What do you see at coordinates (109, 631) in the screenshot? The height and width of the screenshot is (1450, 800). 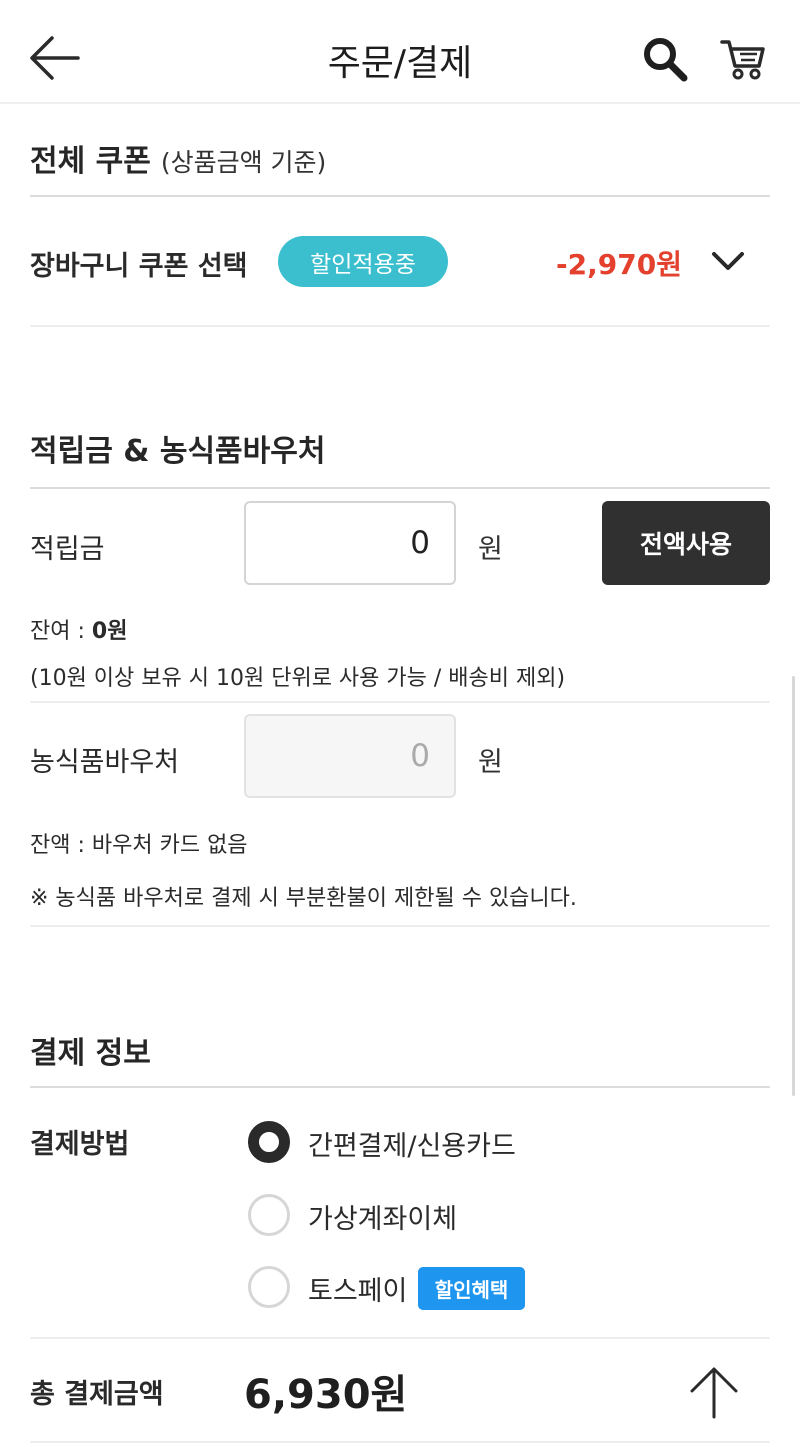 I see `points-balance-value: 0원` at bounding box center [109, 631].